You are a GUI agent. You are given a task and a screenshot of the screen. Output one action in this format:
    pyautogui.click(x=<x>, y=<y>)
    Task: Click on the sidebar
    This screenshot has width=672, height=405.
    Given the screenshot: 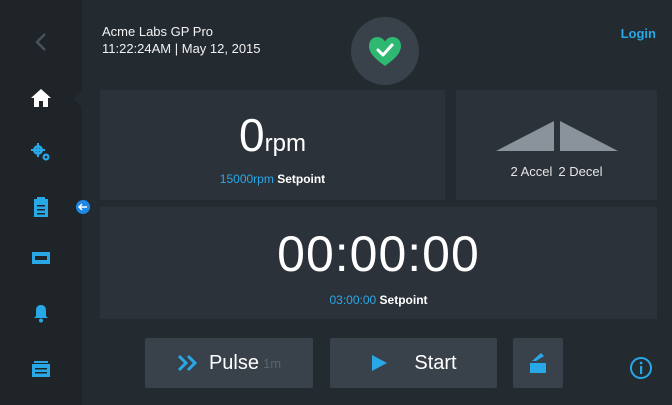 What is the action you would take?
    pyautogui.click(x=41, y=202)
    